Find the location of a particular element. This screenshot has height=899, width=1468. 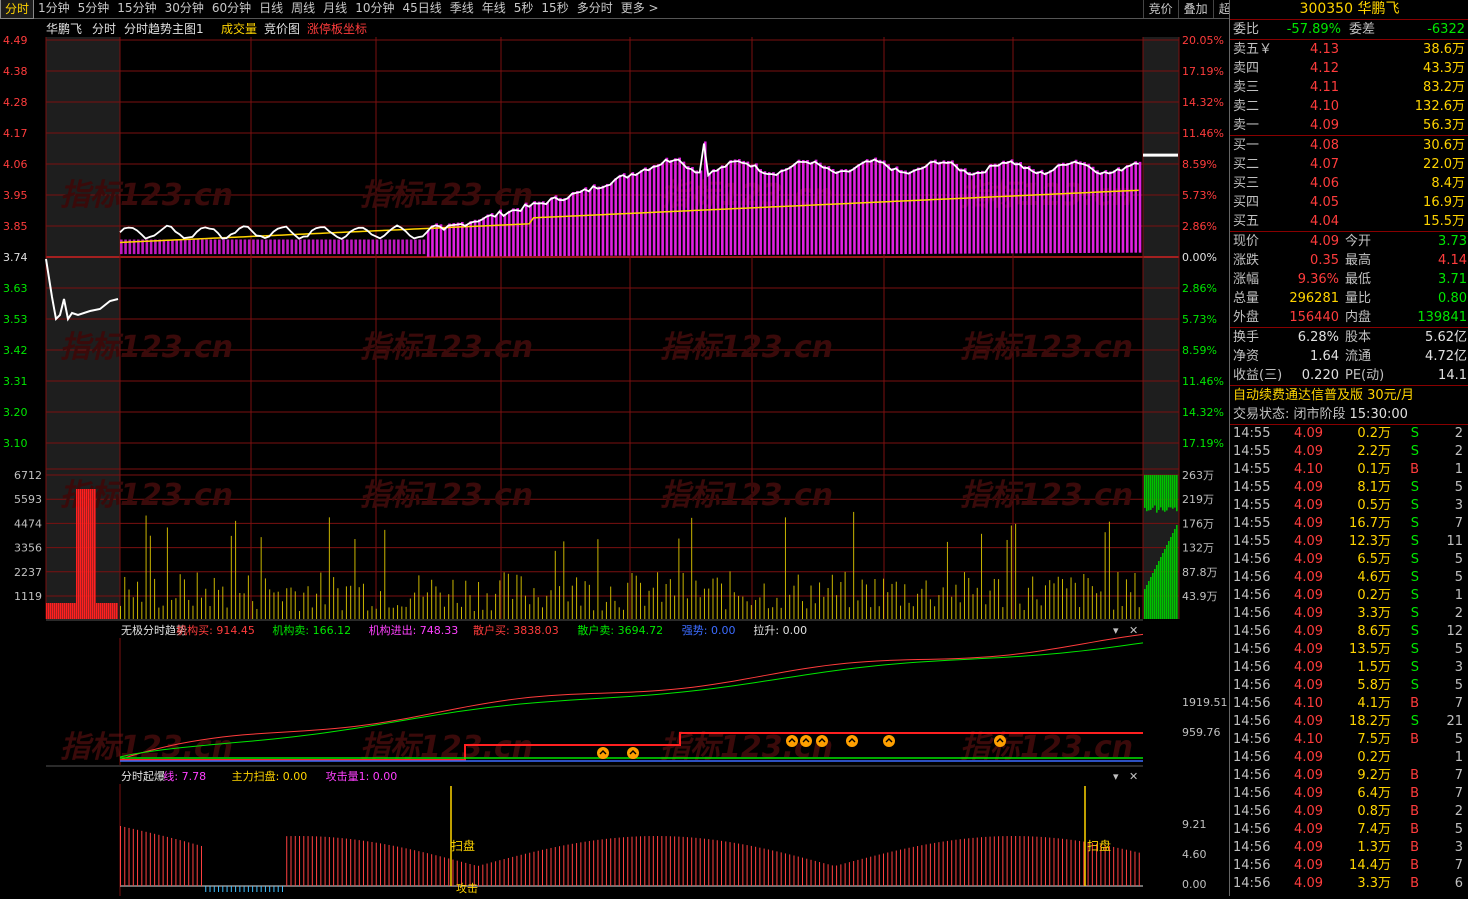

period-tab: 月线 is located at coordinates (335, 9).